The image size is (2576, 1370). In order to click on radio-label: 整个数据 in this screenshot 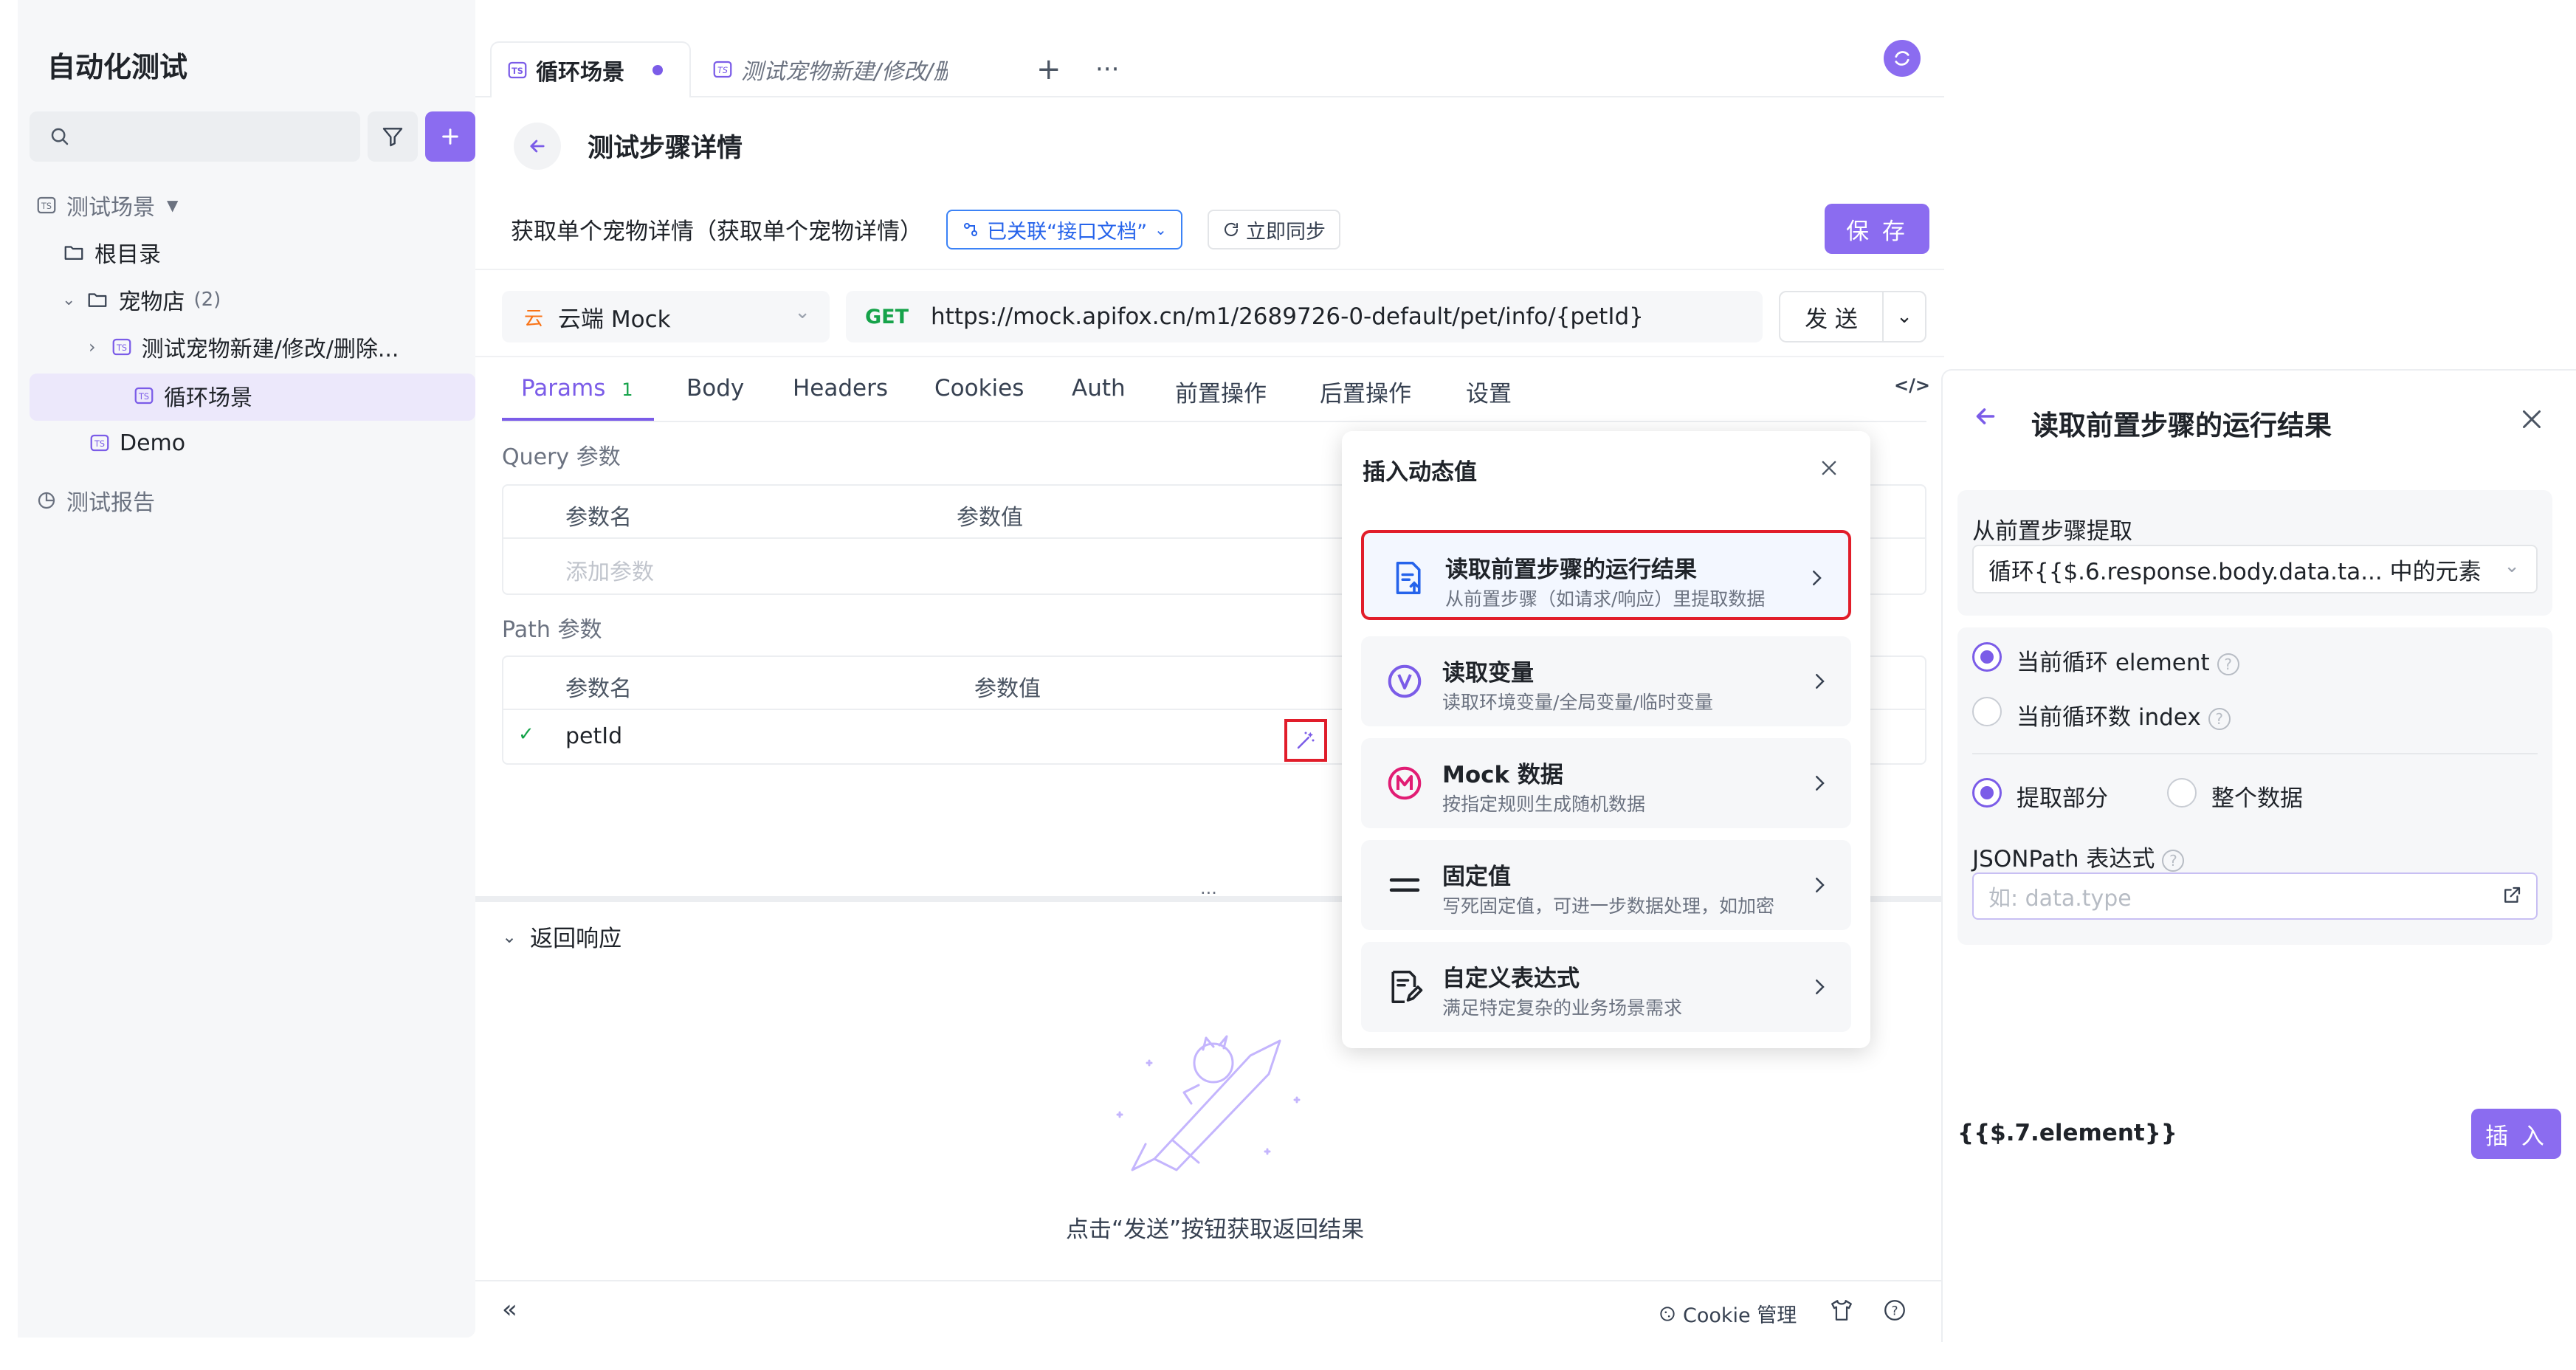, I will do `click(2257, 798)`.